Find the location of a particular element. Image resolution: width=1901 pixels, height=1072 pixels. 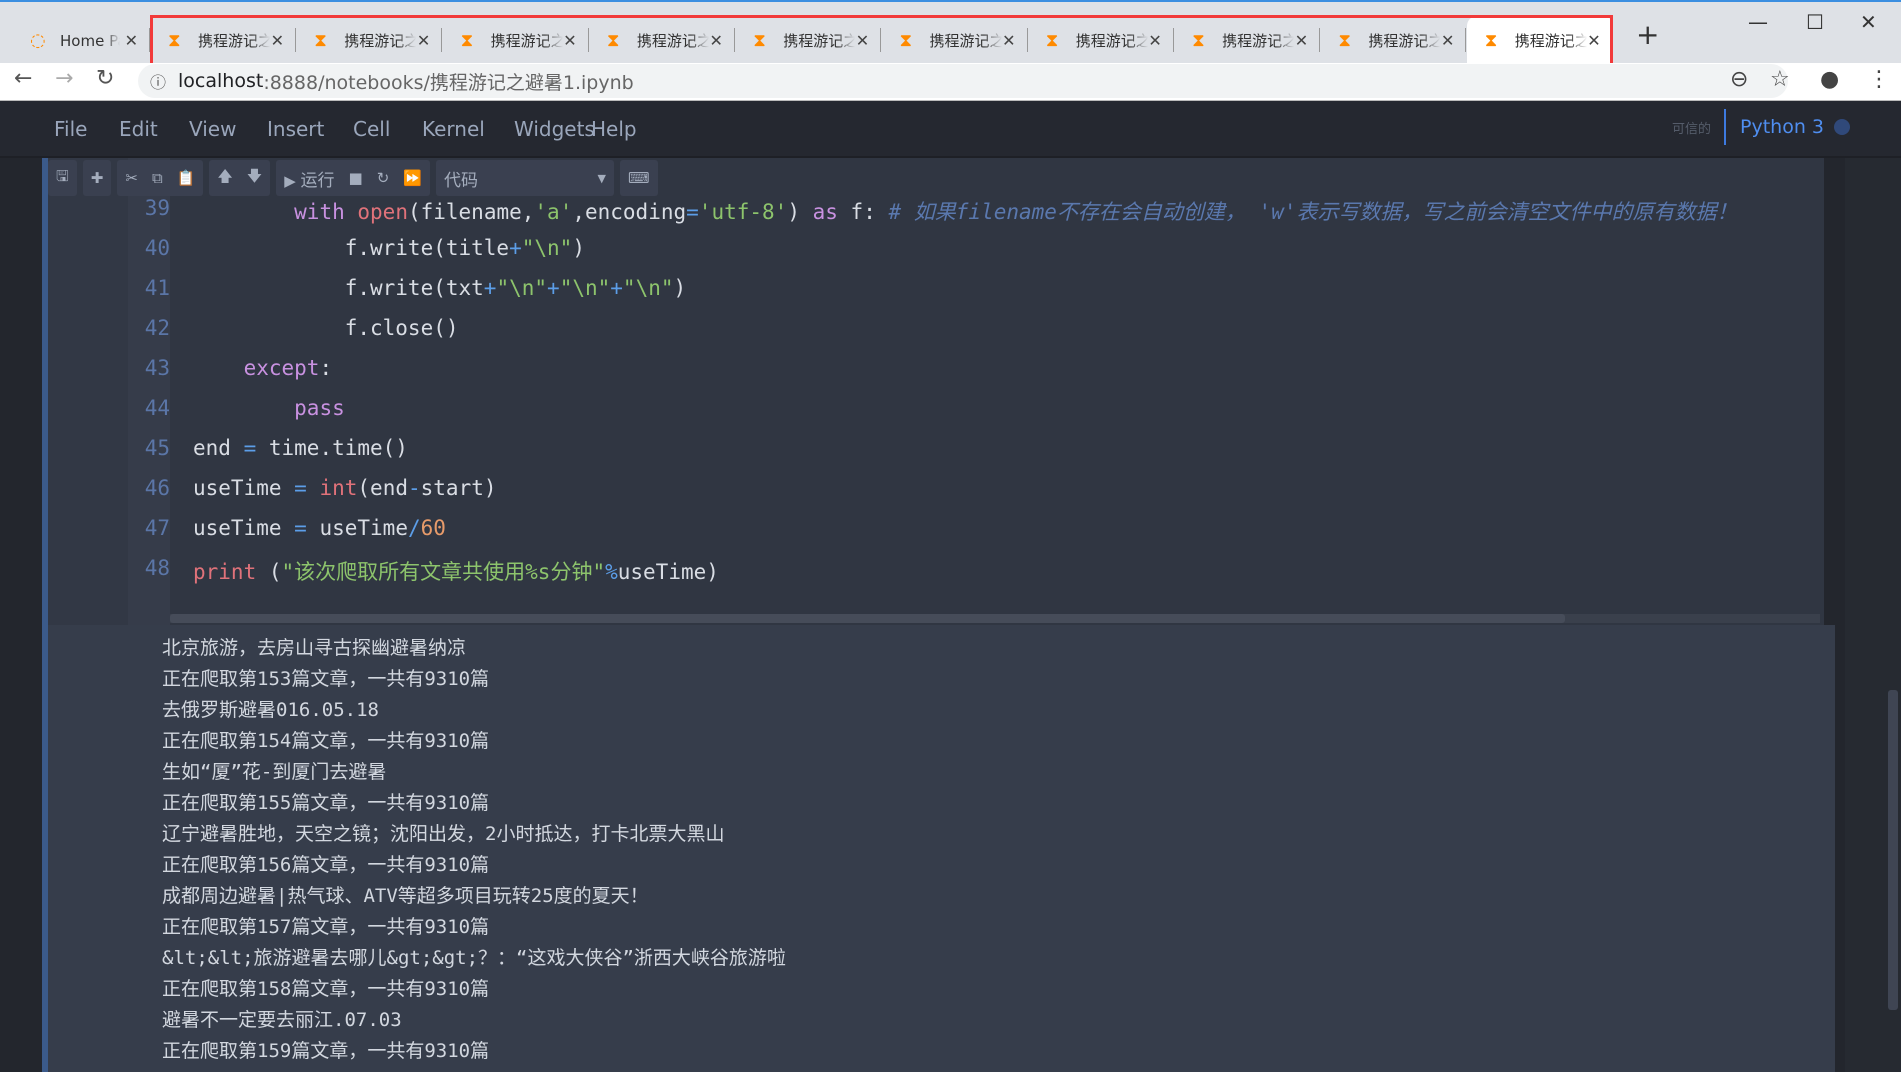

horizontal-scrollbar is located at coordinates (995, 618).